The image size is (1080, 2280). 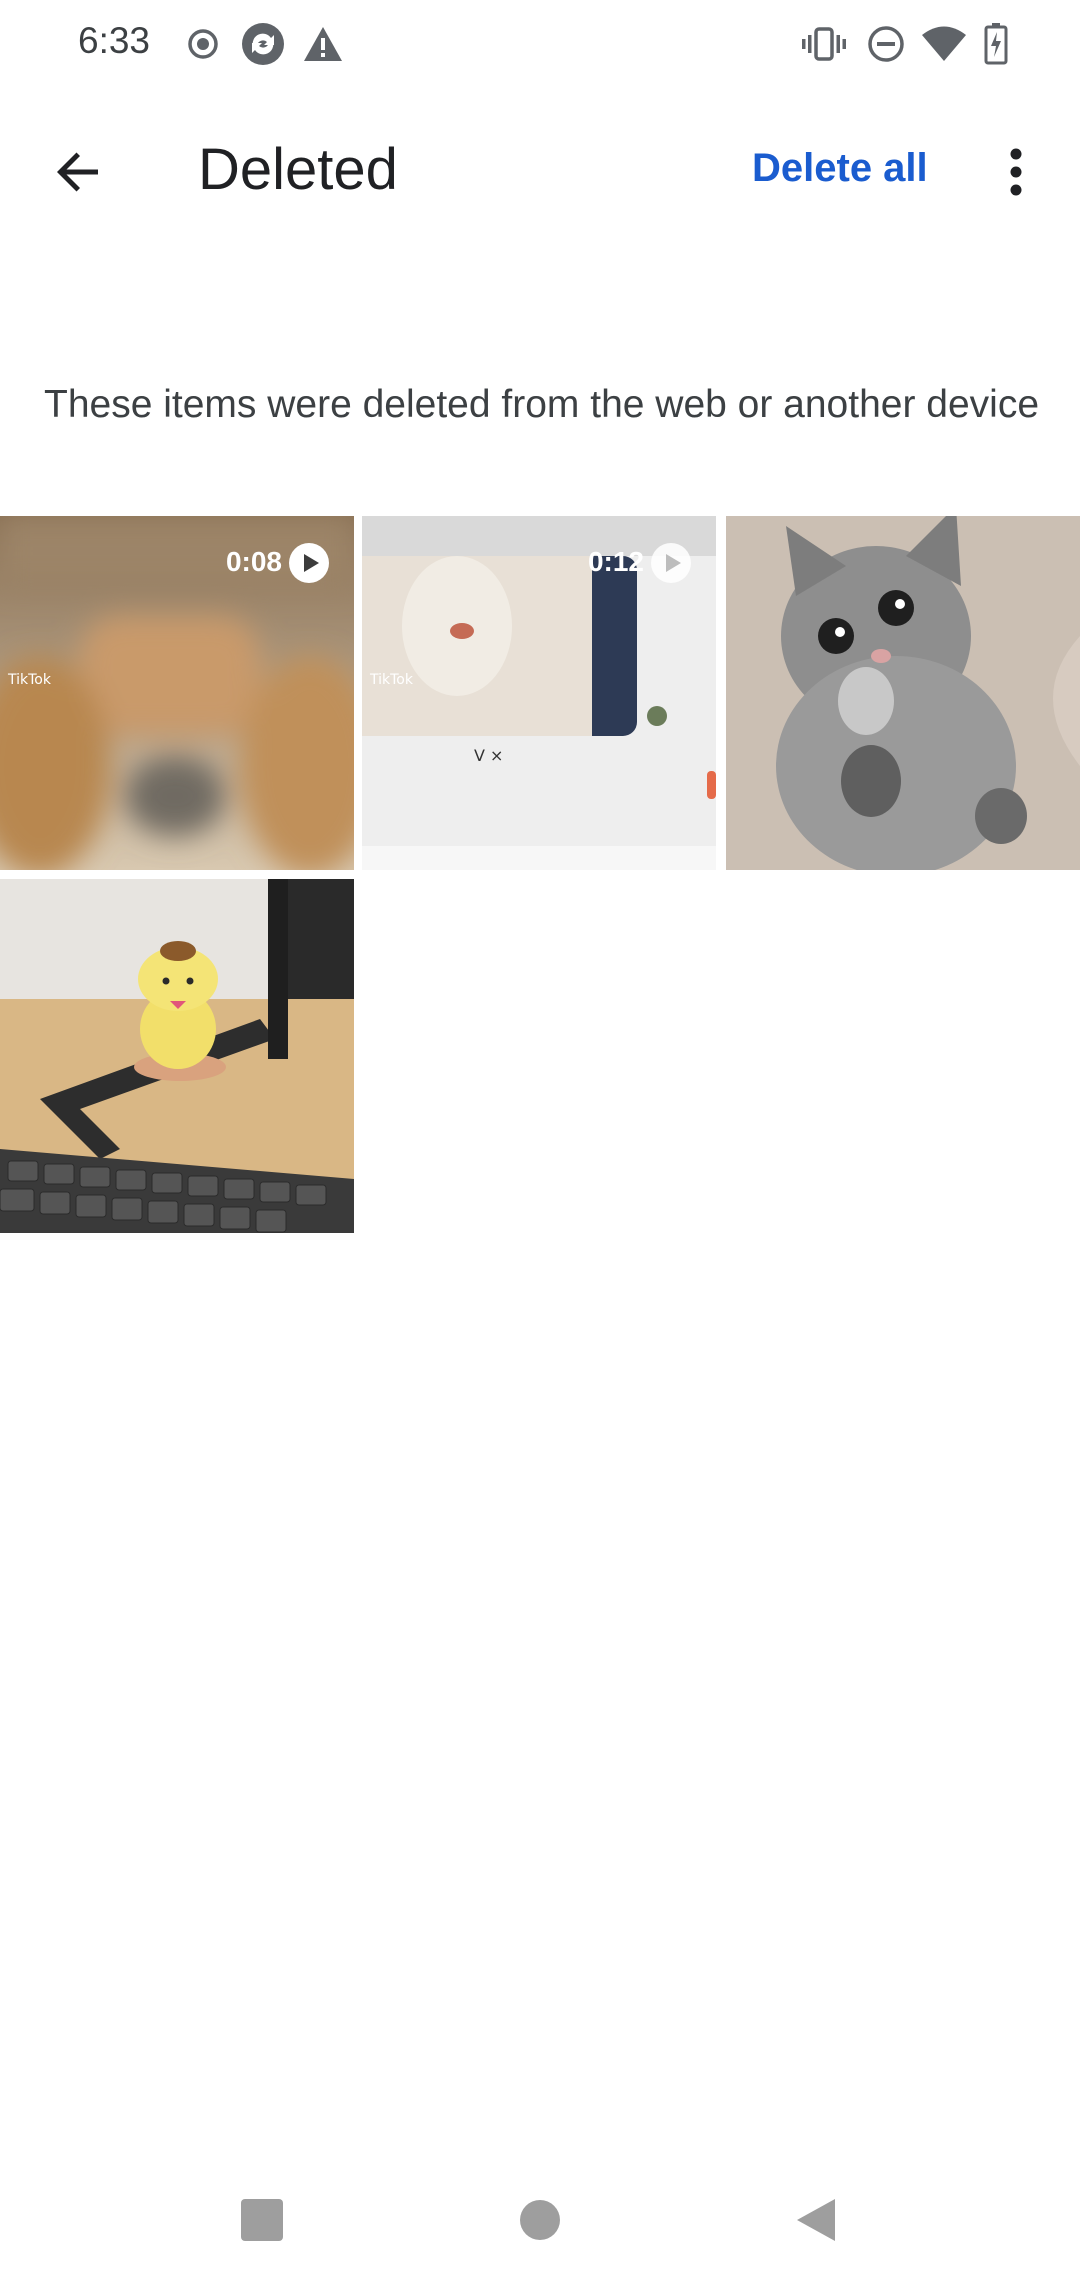 What do you see at coordinates (615, 561) in the screenshot?
I see `video-duration: 0:12` at bounding box center [615, 561].